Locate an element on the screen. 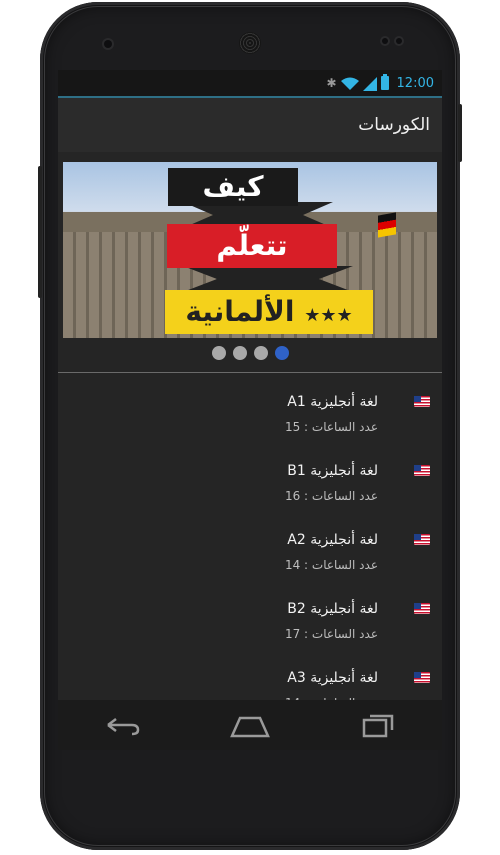 Image resolution: width=500 pixels, height=855 pixels. wifi-icon is located at coordinates (349, 83).